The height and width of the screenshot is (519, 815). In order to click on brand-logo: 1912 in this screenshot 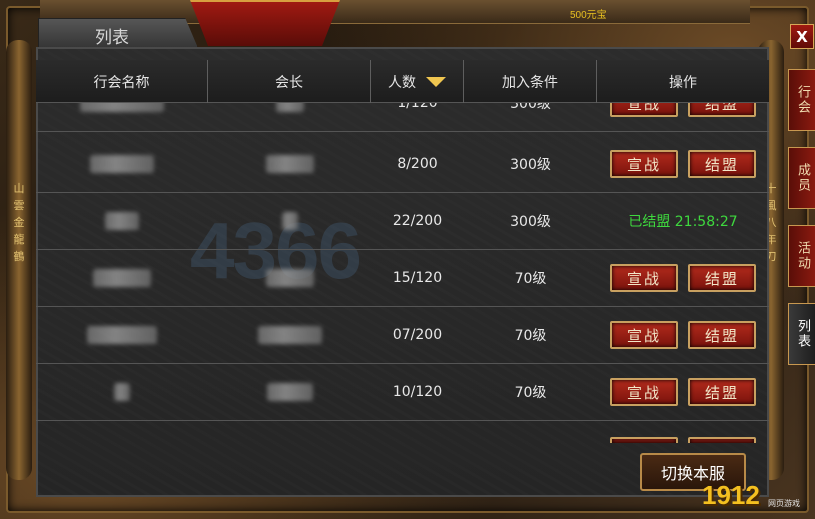, I will do `click(731, 495)`.